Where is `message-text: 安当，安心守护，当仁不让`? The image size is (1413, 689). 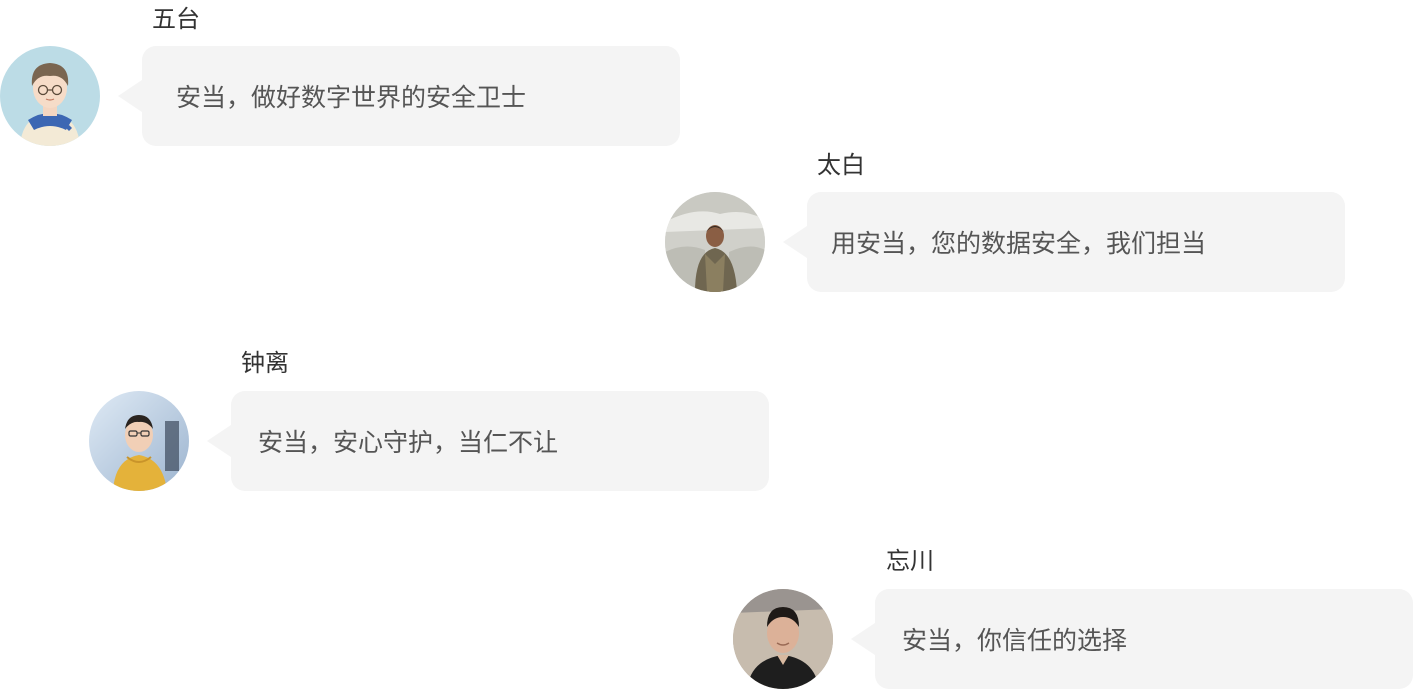 message-text: 安当，安心守护，当仁不让 is located at coordinates (408, 442).